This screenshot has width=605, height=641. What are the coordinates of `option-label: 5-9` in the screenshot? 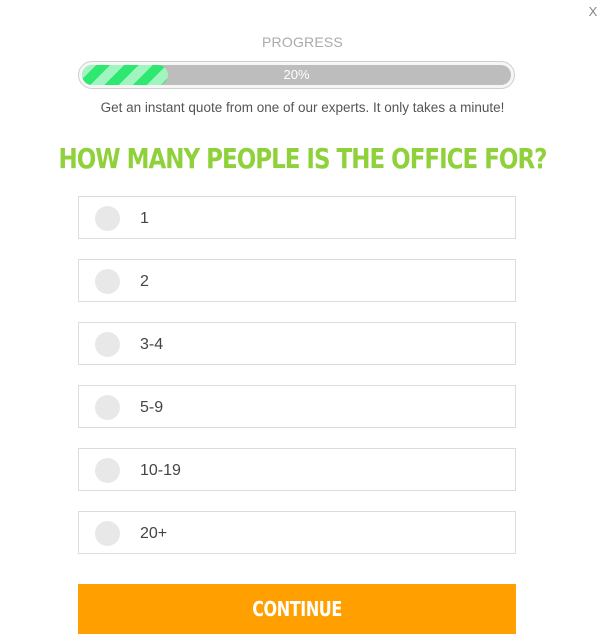 It's located at (152, 407).